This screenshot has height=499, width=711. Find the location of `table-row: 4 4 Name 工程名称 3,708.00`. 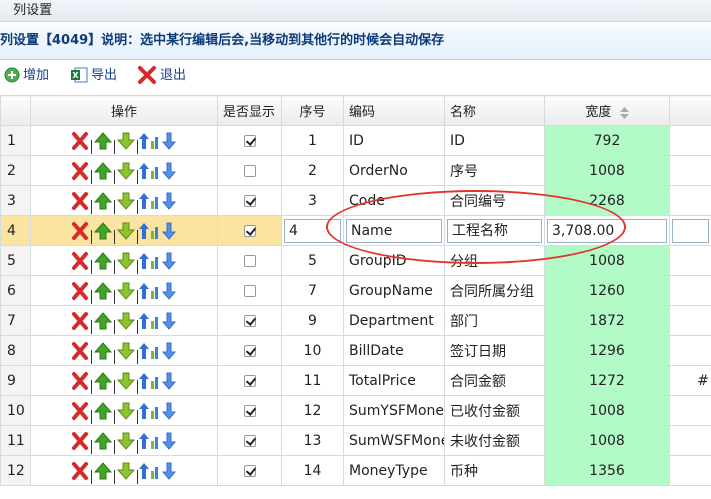

table-row: 4 4 Name 工程名称 3,708.00 is located at coordinates (355, 230).